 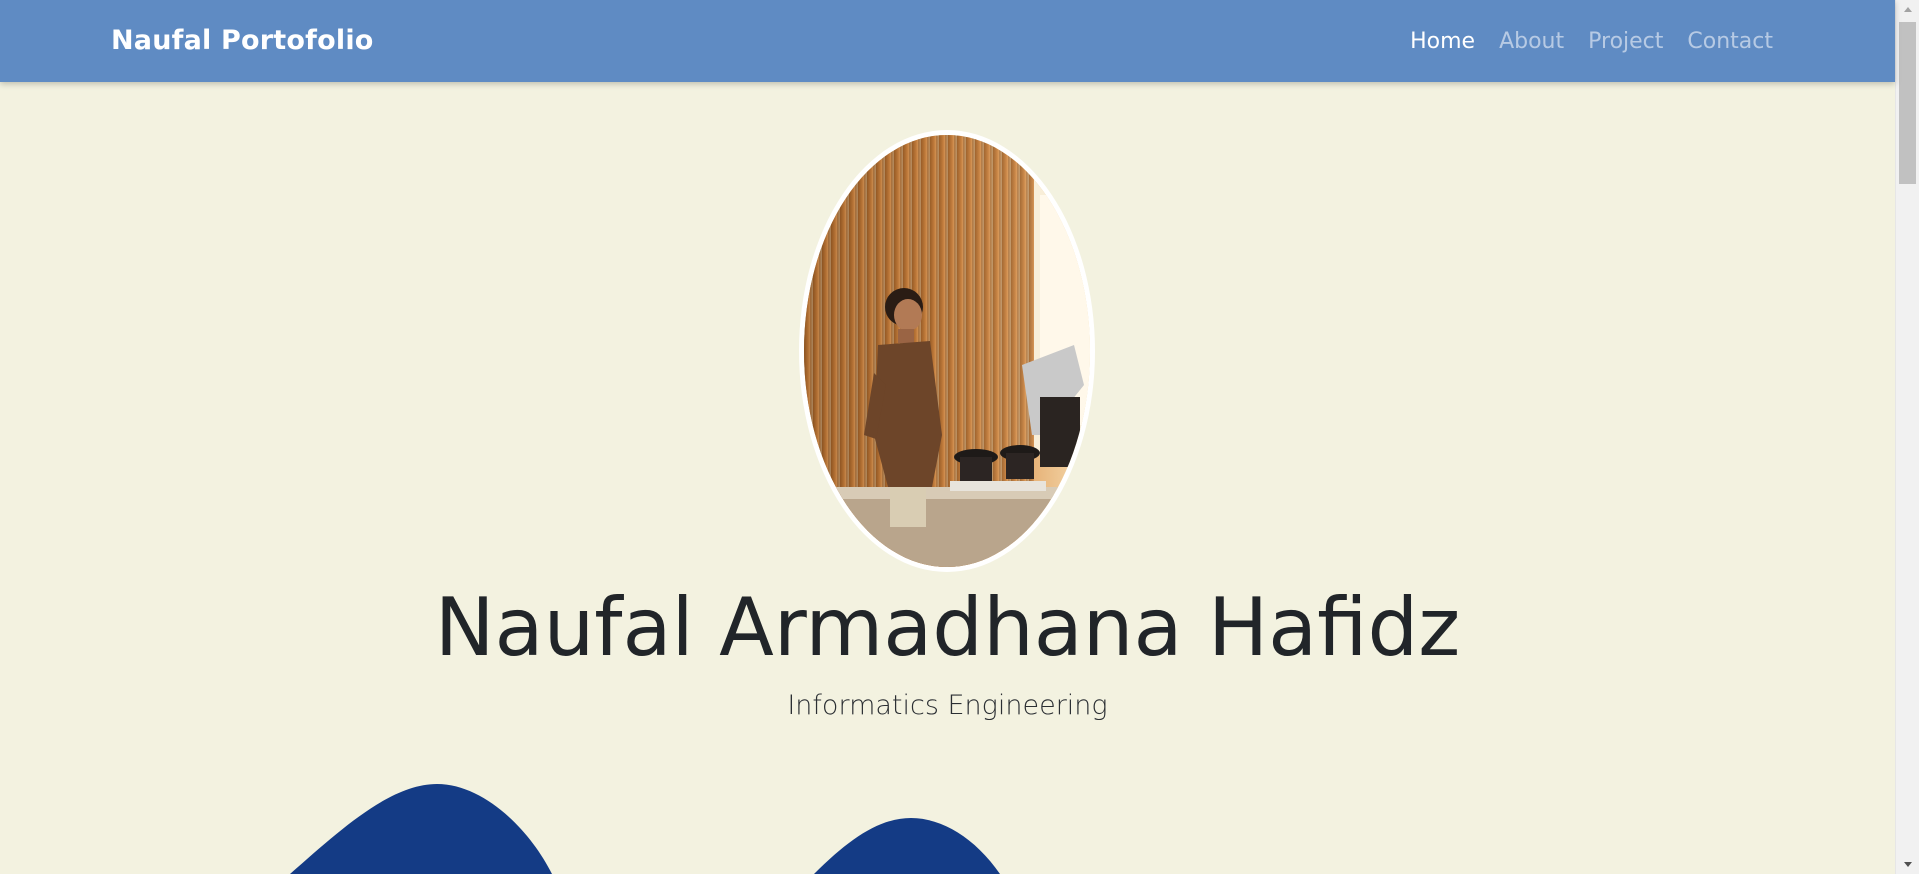 I want to click on profile-photo, so click(x=947, y=351).